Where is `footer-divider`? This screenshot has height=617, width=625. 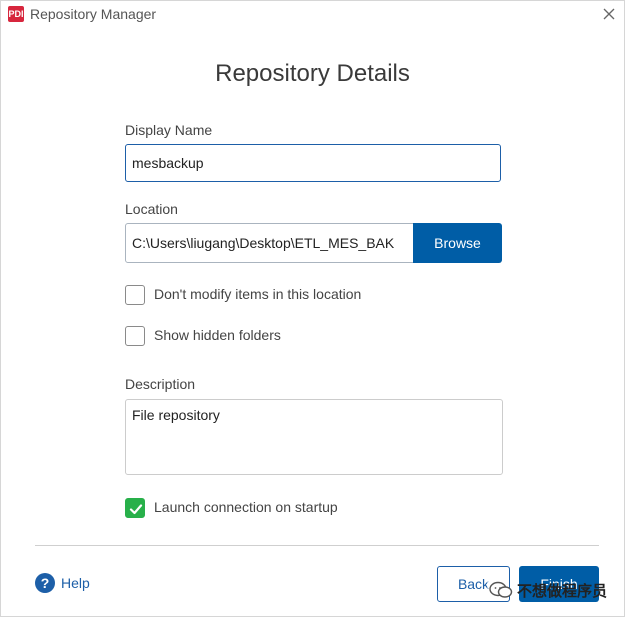
footer-divider is located at coordinates (317, 545).